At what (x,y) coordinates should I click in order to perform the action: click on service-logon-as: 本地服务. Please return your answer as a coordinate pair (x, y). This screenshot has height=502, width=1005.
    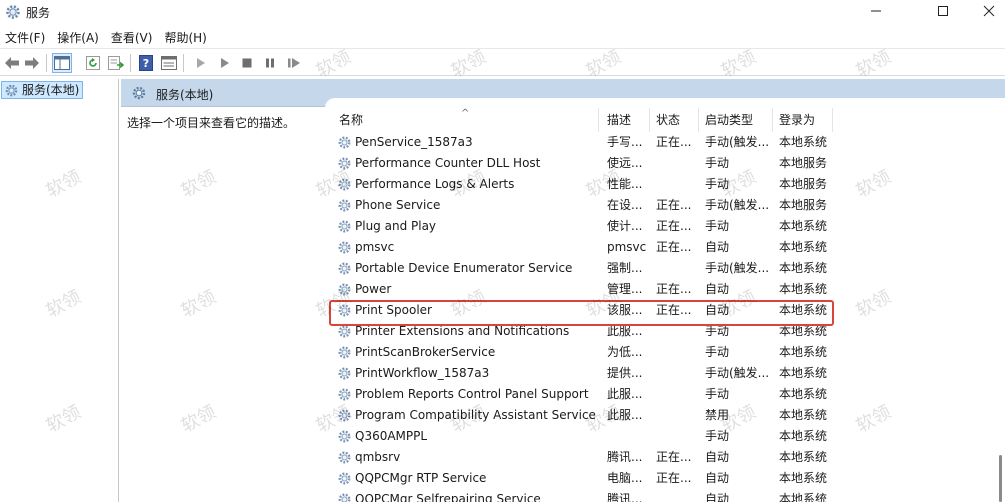
    Looking at the image, I should click on (803, 205).